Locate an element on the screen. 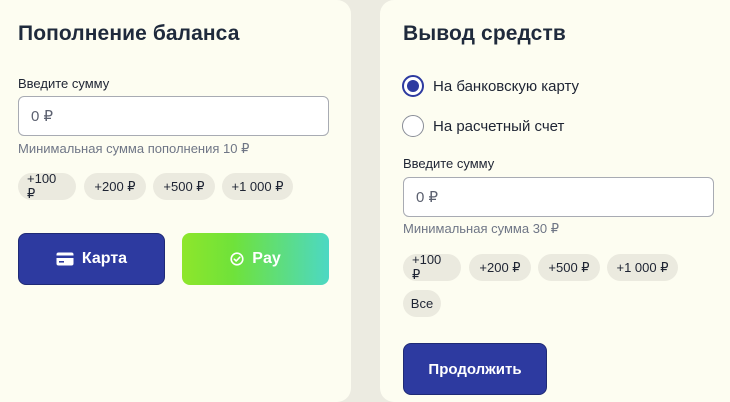 This screenshot has width=730, height=402. withdraw-chip-all: Все is located at coordinates (422, 303).